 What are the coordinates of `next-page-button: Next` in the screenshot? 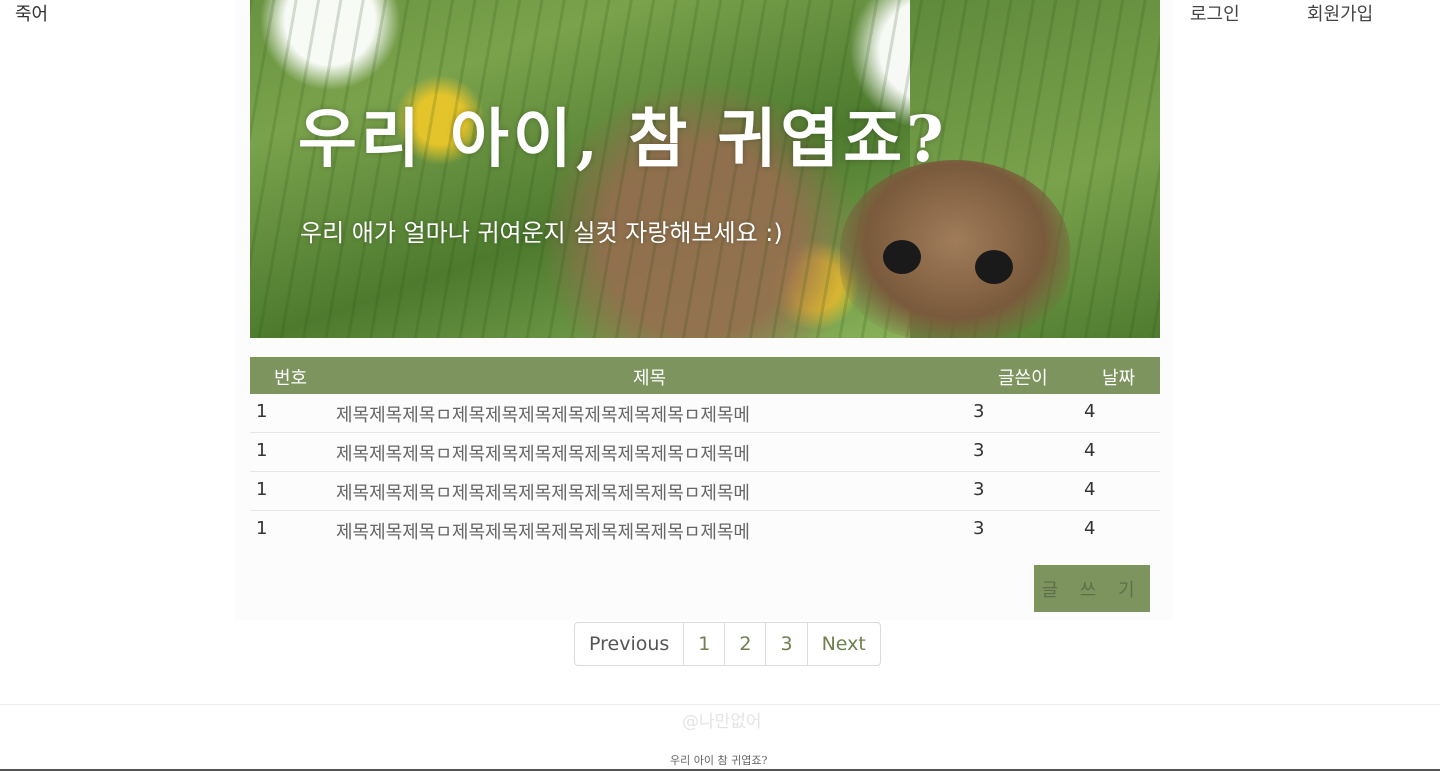 It's located at (843, 644).